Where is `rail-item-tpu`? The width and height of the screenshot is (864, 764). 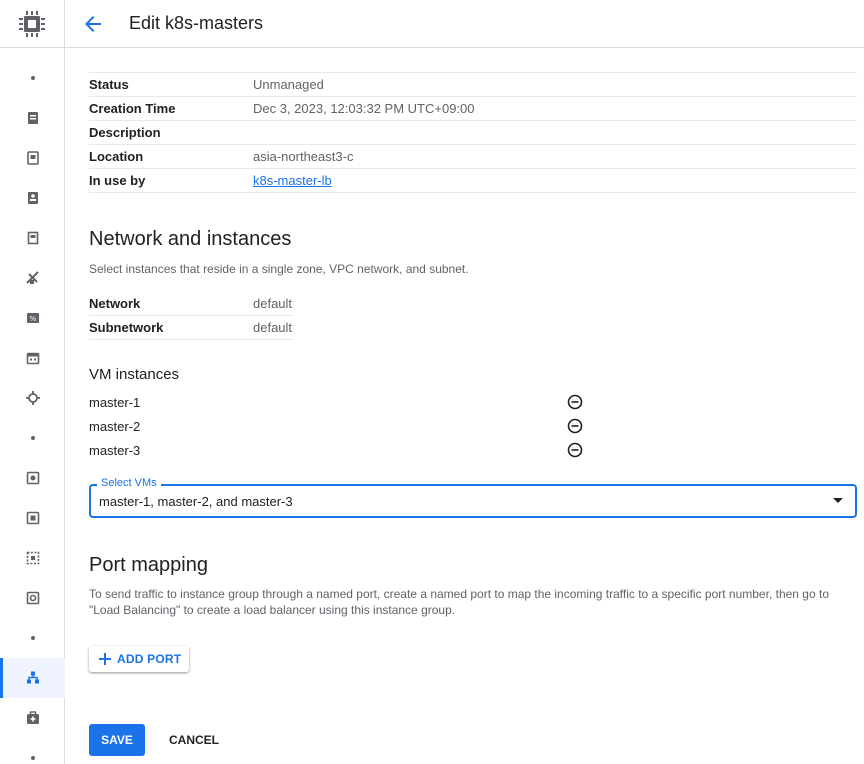 rail-item-tpu is located at coordinates (32, 278).